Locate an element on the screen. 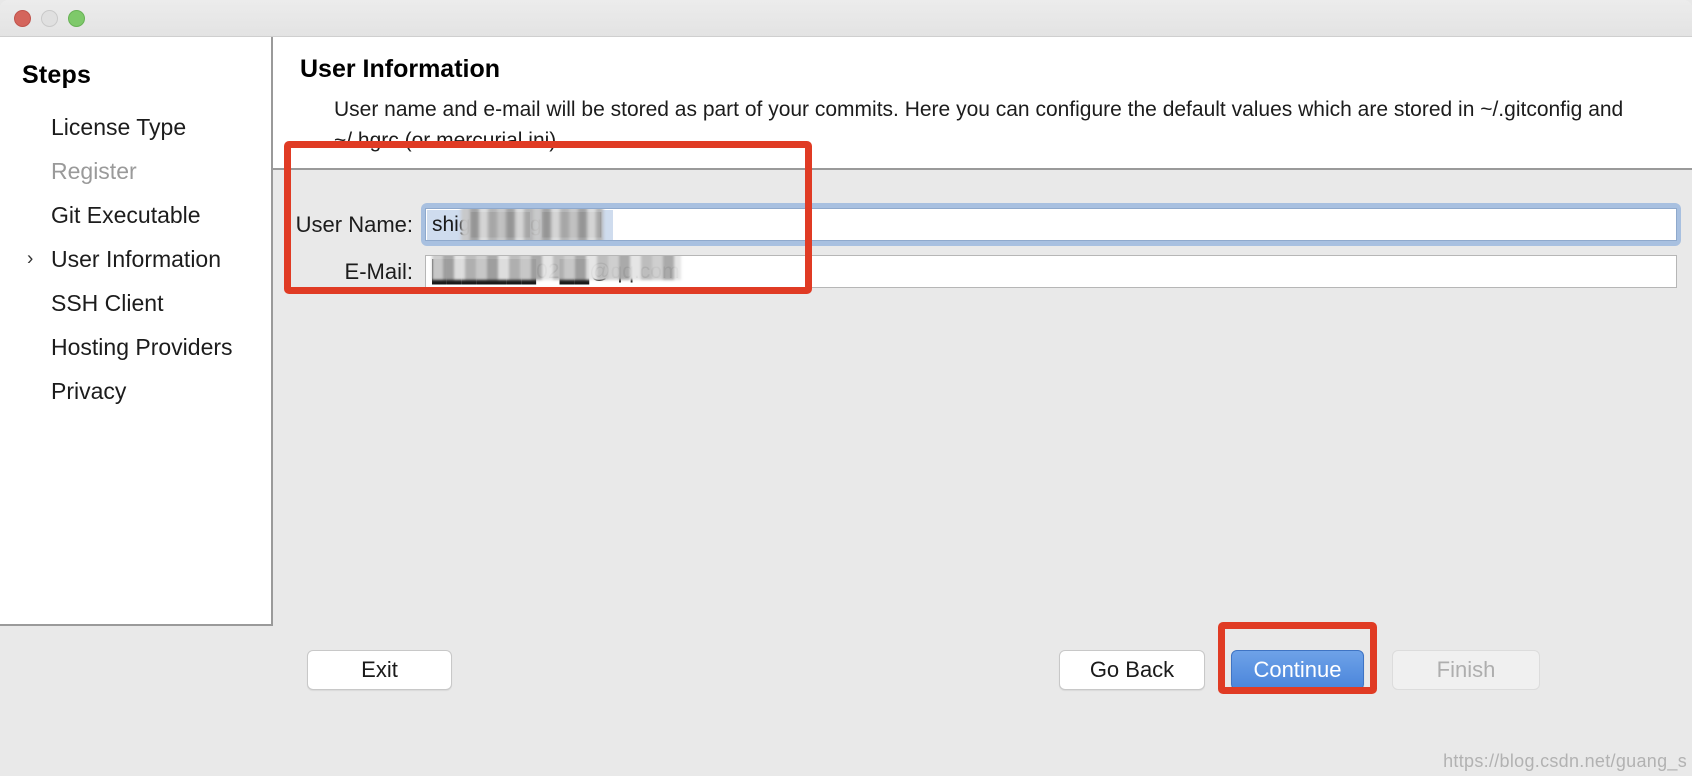 The height and width of the screenshot is (776, 1692). username-value: shig████g████ is located at coordinates (516, 224).